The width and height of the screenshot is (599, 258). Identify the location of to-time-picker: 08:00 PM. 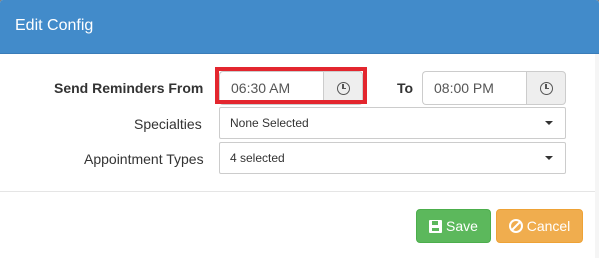
(494, 88).